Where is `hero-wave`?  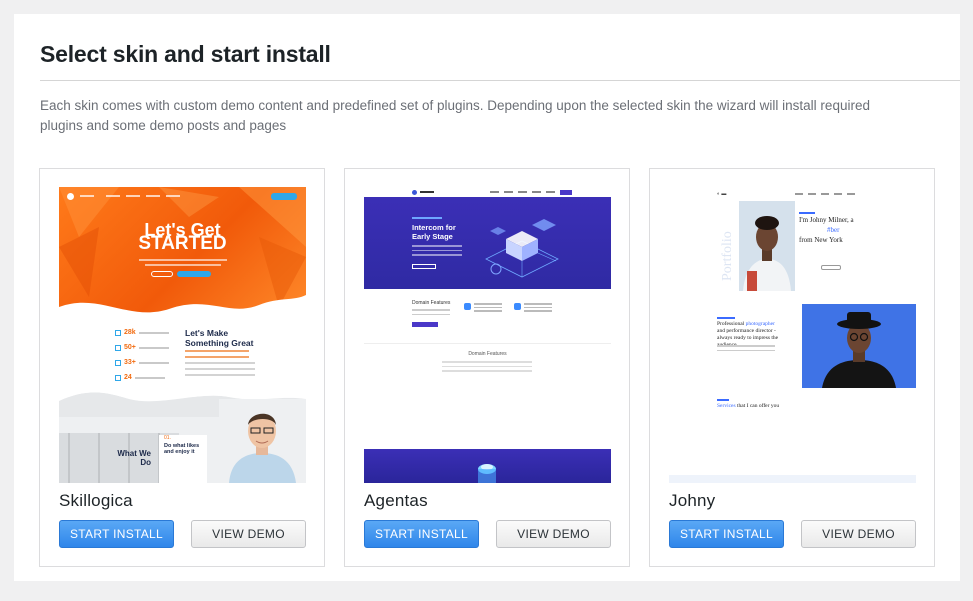 hero-wave is located at coordinates (182, 311).